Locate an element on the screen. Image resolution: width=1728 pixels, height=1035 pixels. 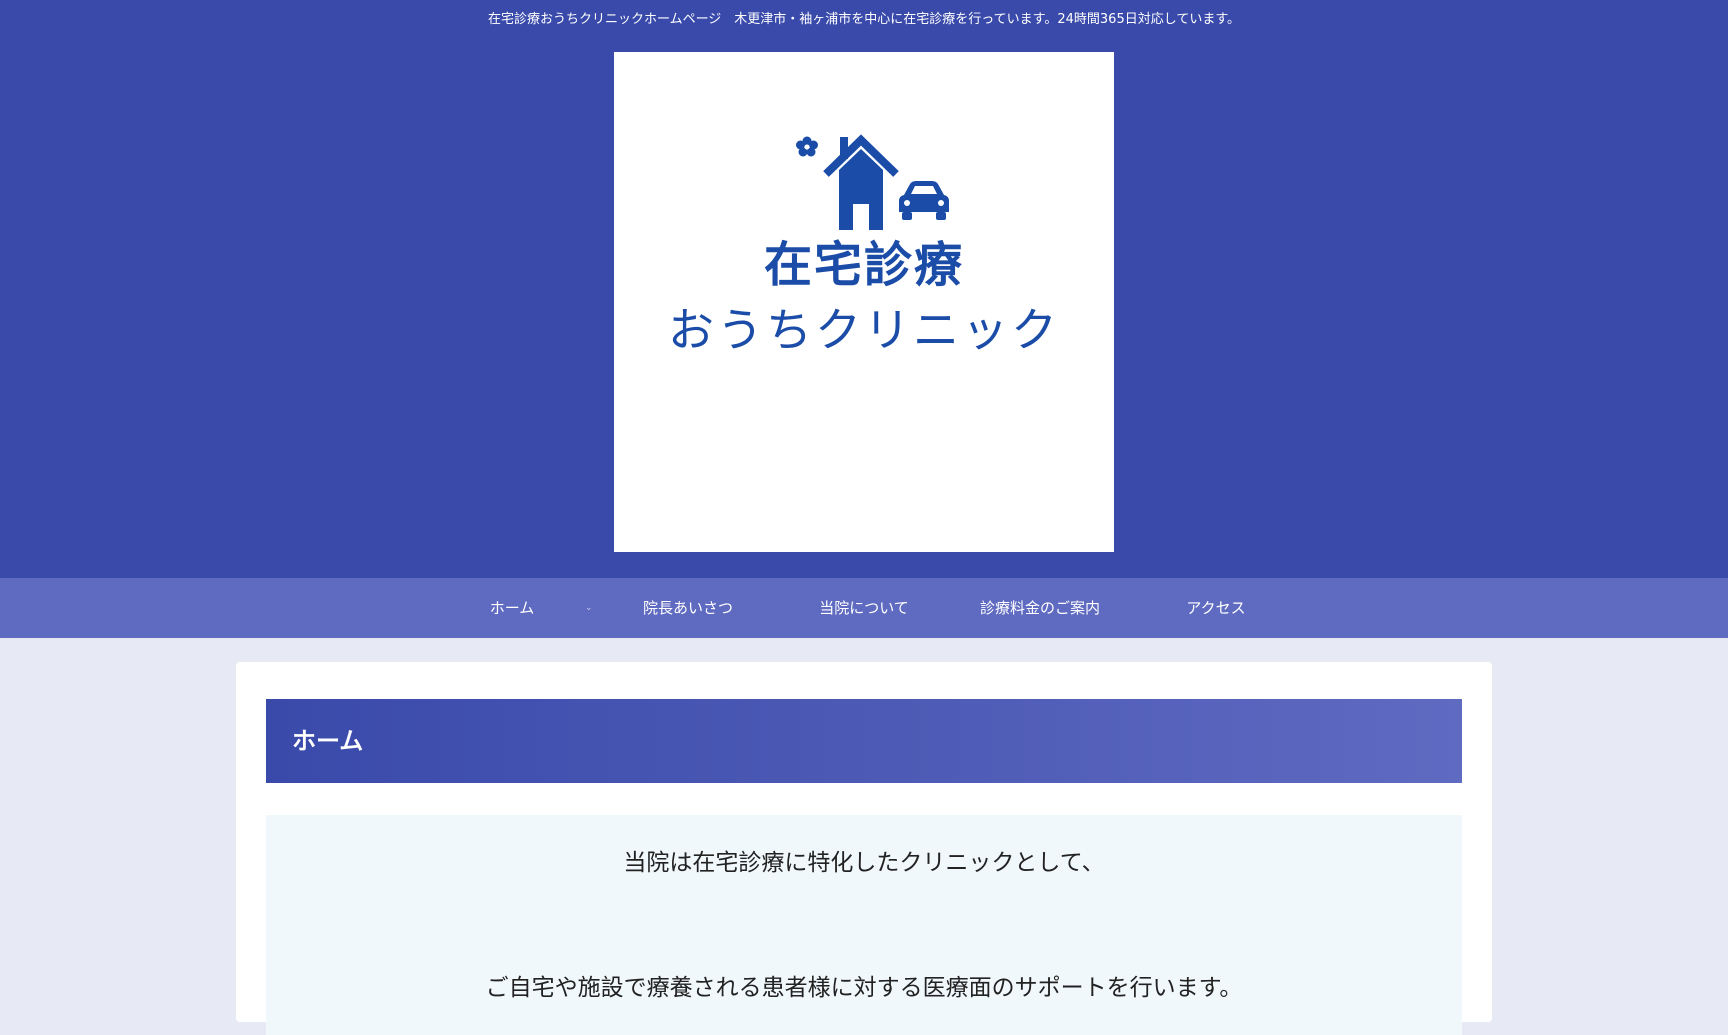
nav-item-about: 当院について is located at coordinates (864, 608).